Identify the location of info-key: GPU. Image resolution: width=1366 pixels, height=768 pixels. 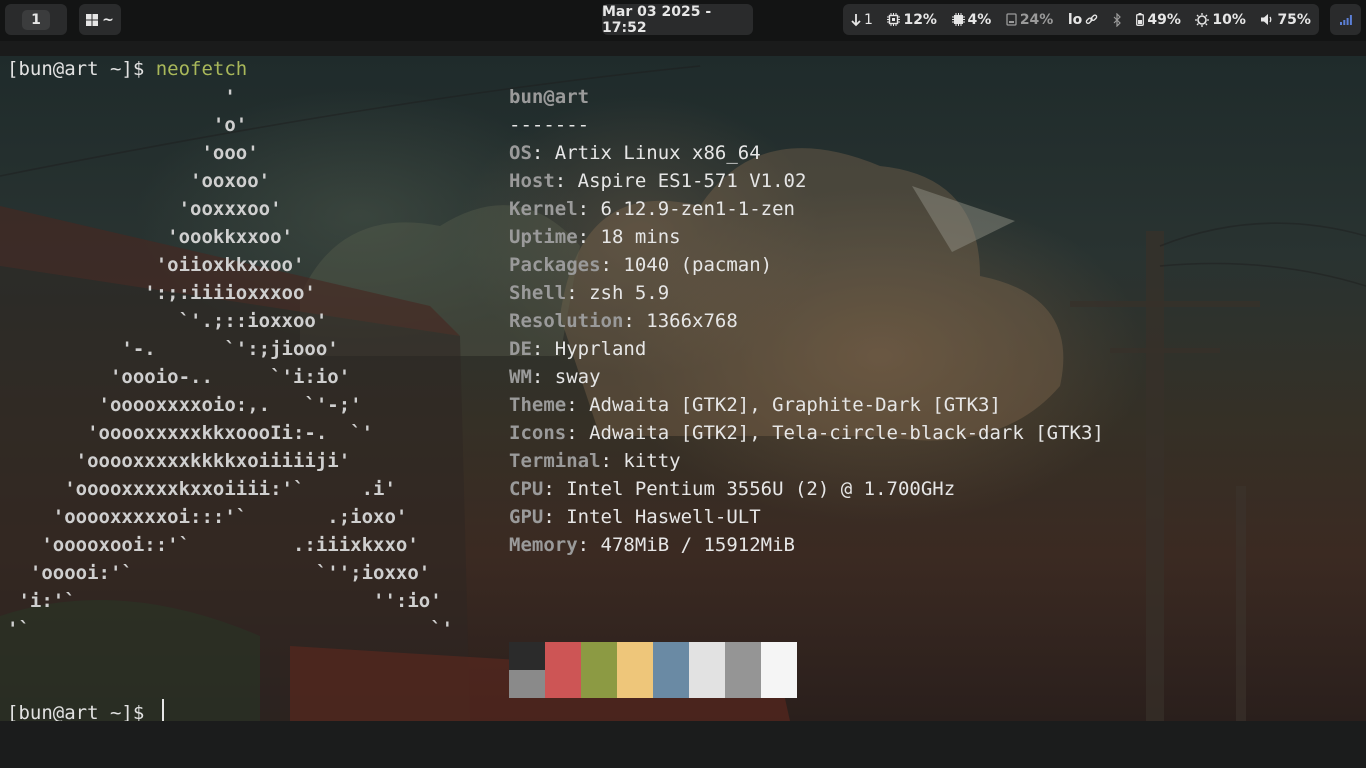
(526, 517).